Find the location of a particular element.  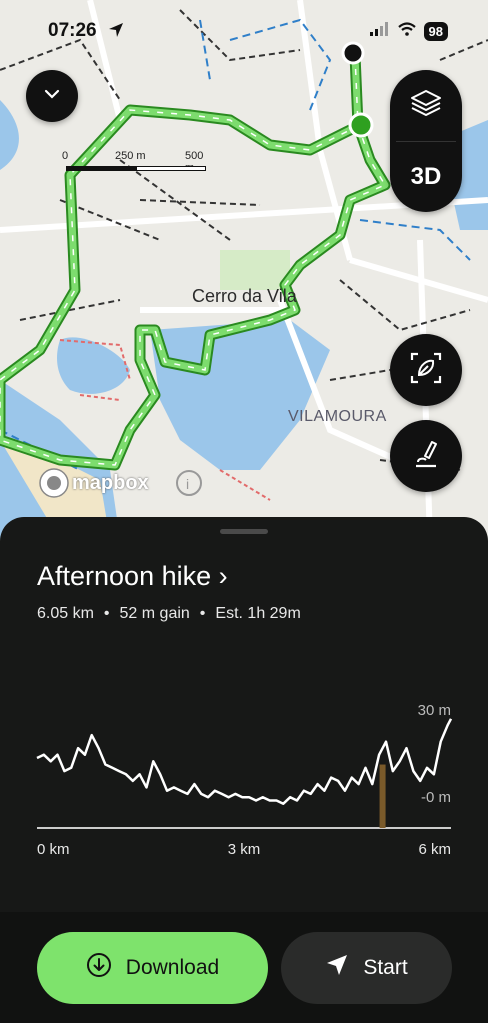

battery-indicator: 98 is located at coordinates (435, 31).